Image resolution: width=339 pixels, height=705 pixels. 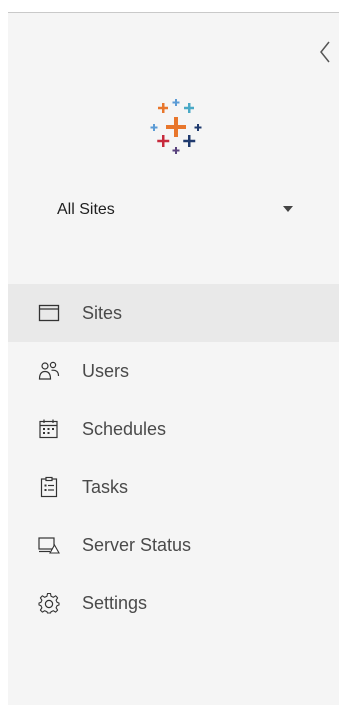 What do you see at coordinates (49, 371) in the screenshot?
I see `users-icon` at bounding box center [49, 371].